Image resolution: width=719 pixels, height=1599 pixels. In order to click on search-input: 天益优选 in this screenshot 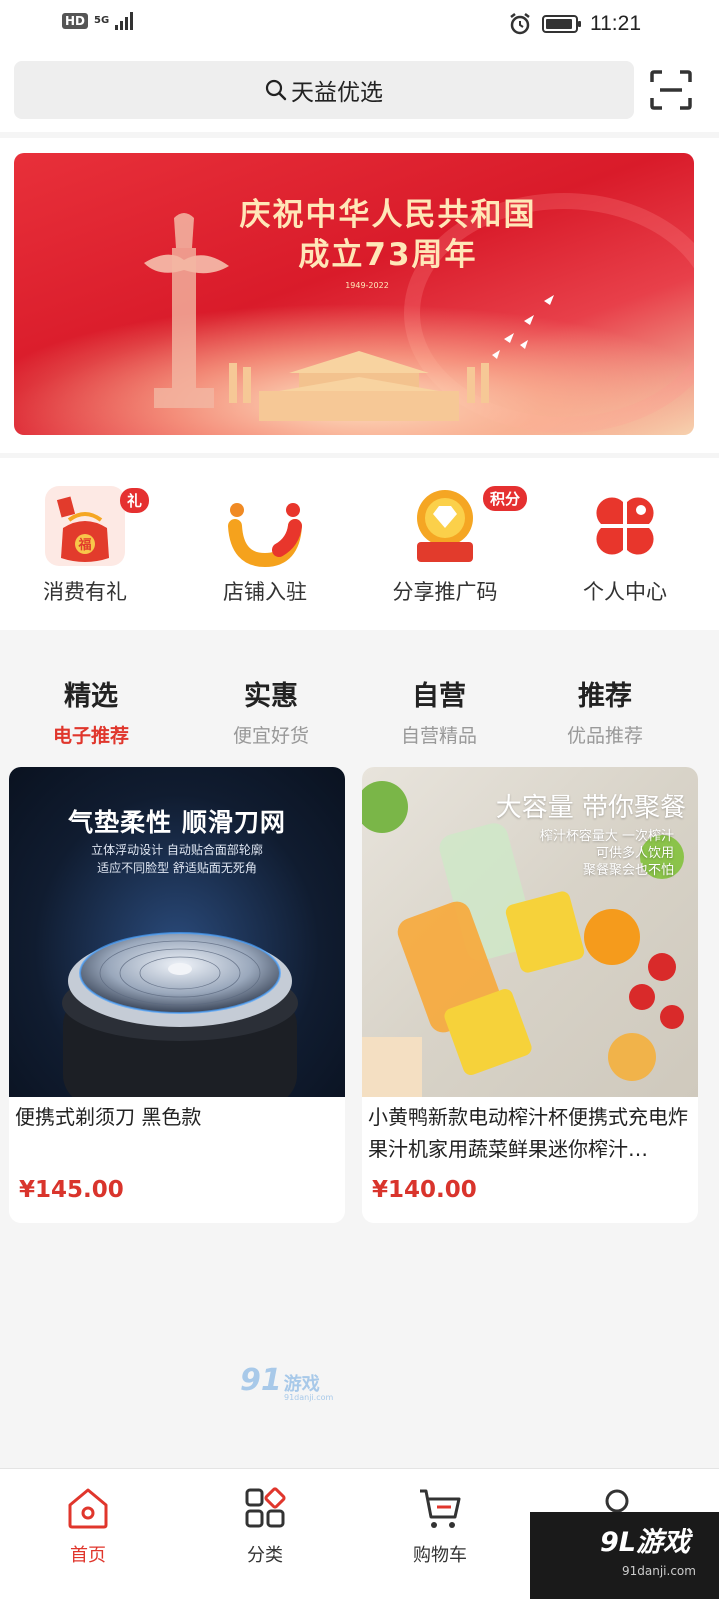, I will do `click(324, 90)`.